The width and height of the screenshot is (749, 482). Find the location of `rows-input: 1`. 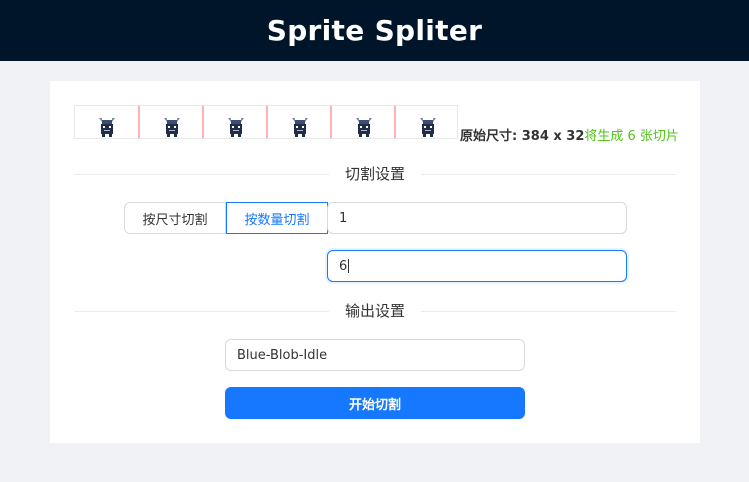

rows-input: 1 is located at coordinates (477, 218).